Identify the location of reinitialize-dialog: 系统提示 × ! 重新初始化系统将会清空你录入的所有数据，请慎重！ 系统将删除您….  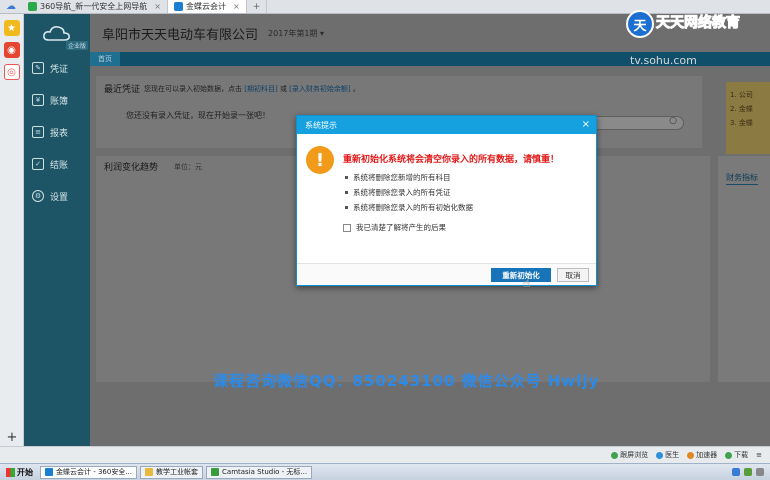
(446, 200).